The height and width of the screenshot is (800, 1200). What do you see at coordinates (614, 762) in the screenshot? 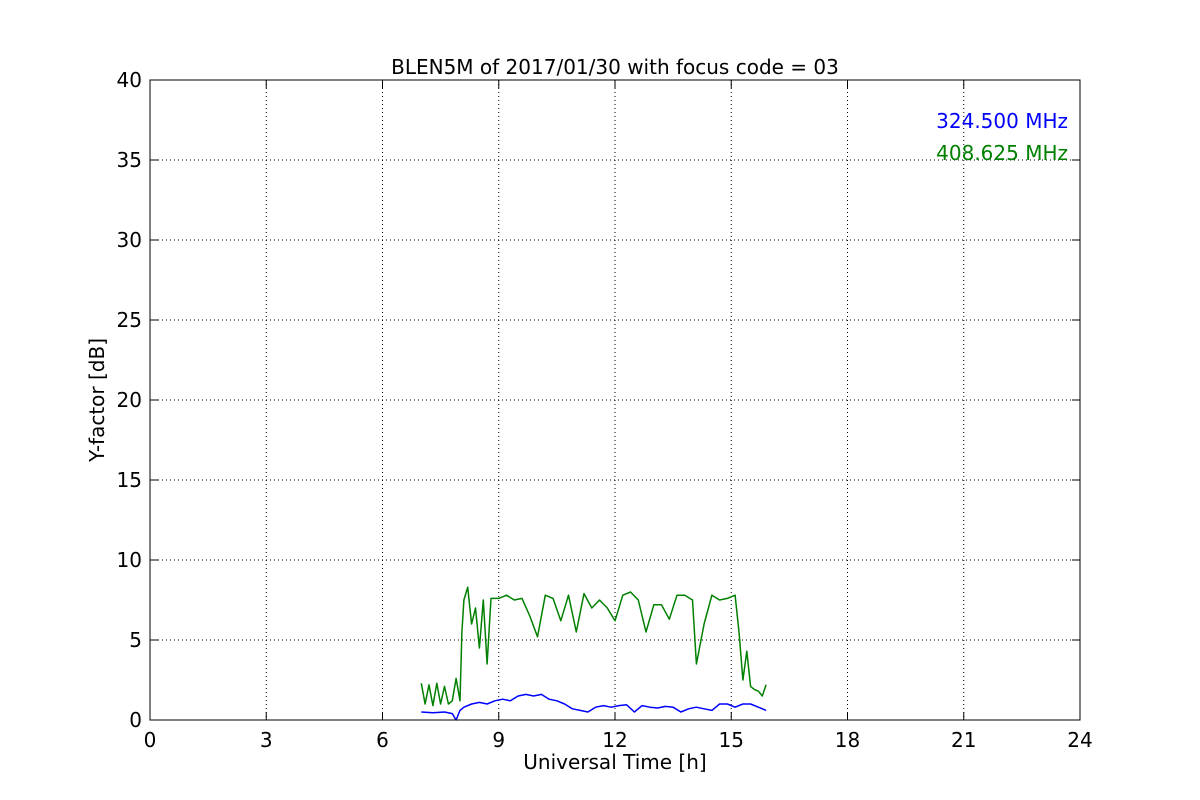
I see `x-axis-label: Universal Time [h]` at bounding box center [614, 762].